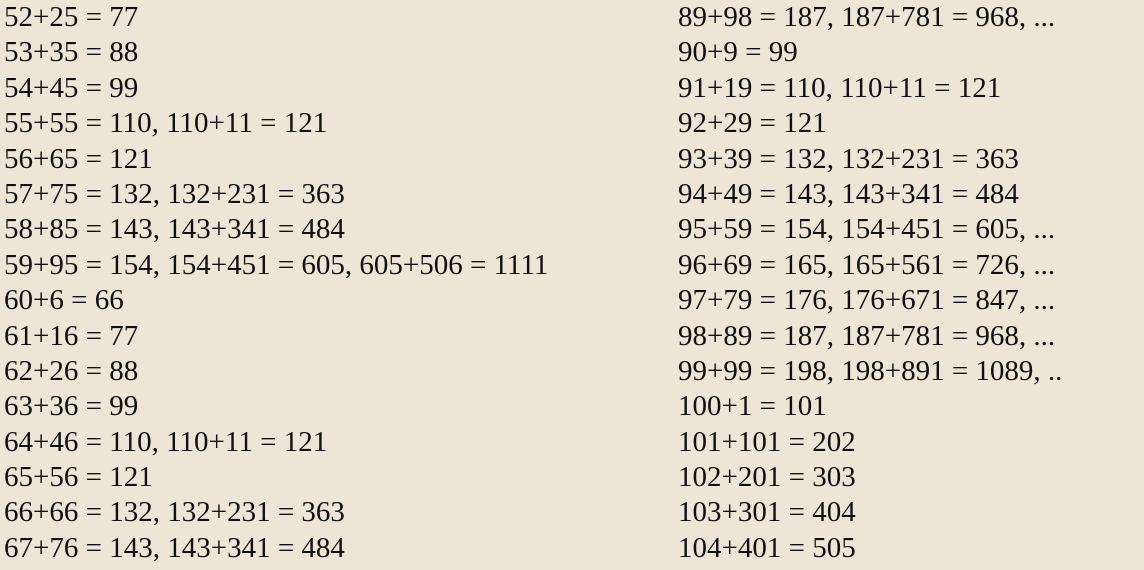  I want to click on equation-line: 52+25 = 77, so click(71, 17).